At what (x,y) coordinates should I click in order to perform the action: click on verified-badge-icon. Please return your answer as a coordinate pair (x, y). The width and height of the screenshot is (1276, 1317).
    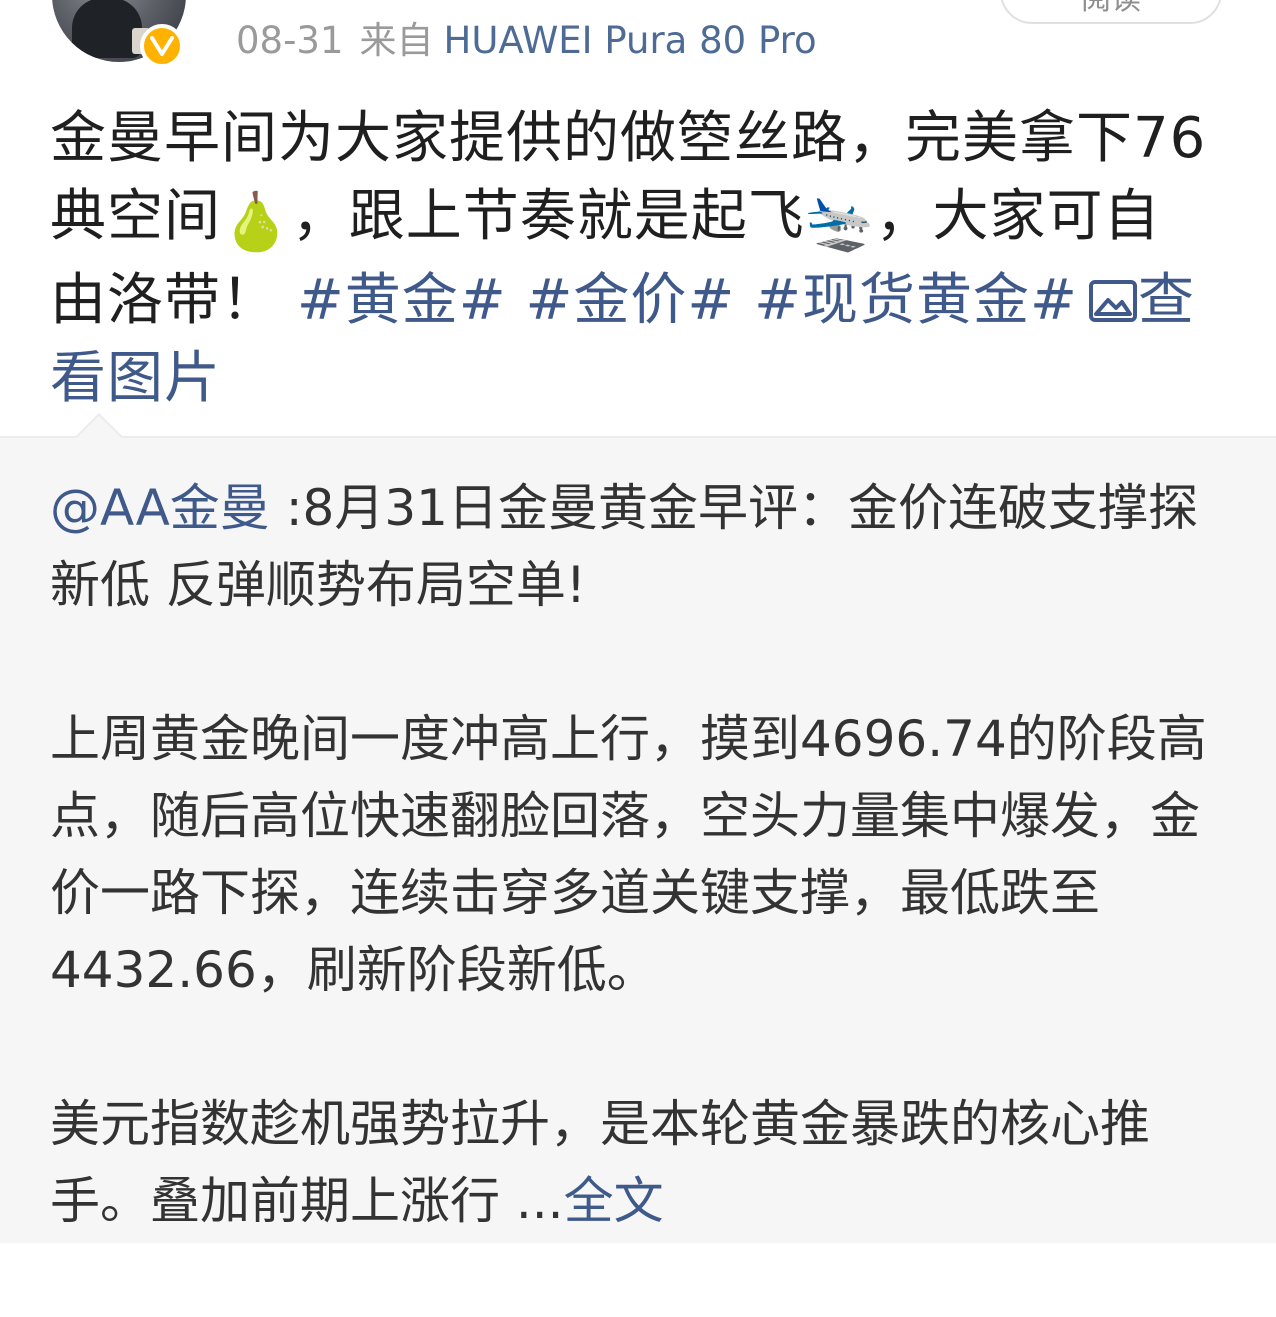
    Looking at the image, I should click on (162, 46).